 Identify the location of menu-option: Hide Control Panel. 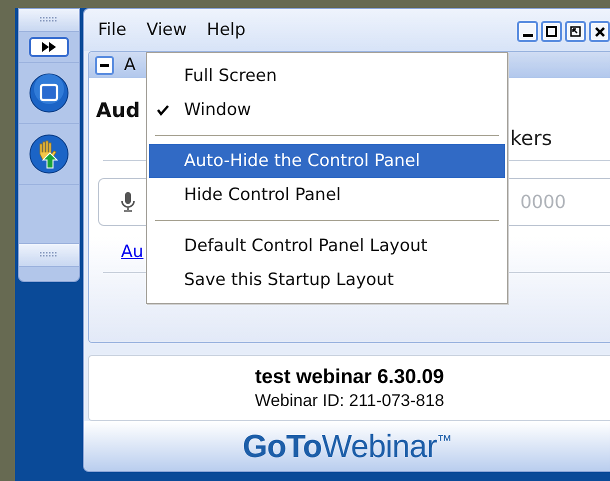
(327, 195).